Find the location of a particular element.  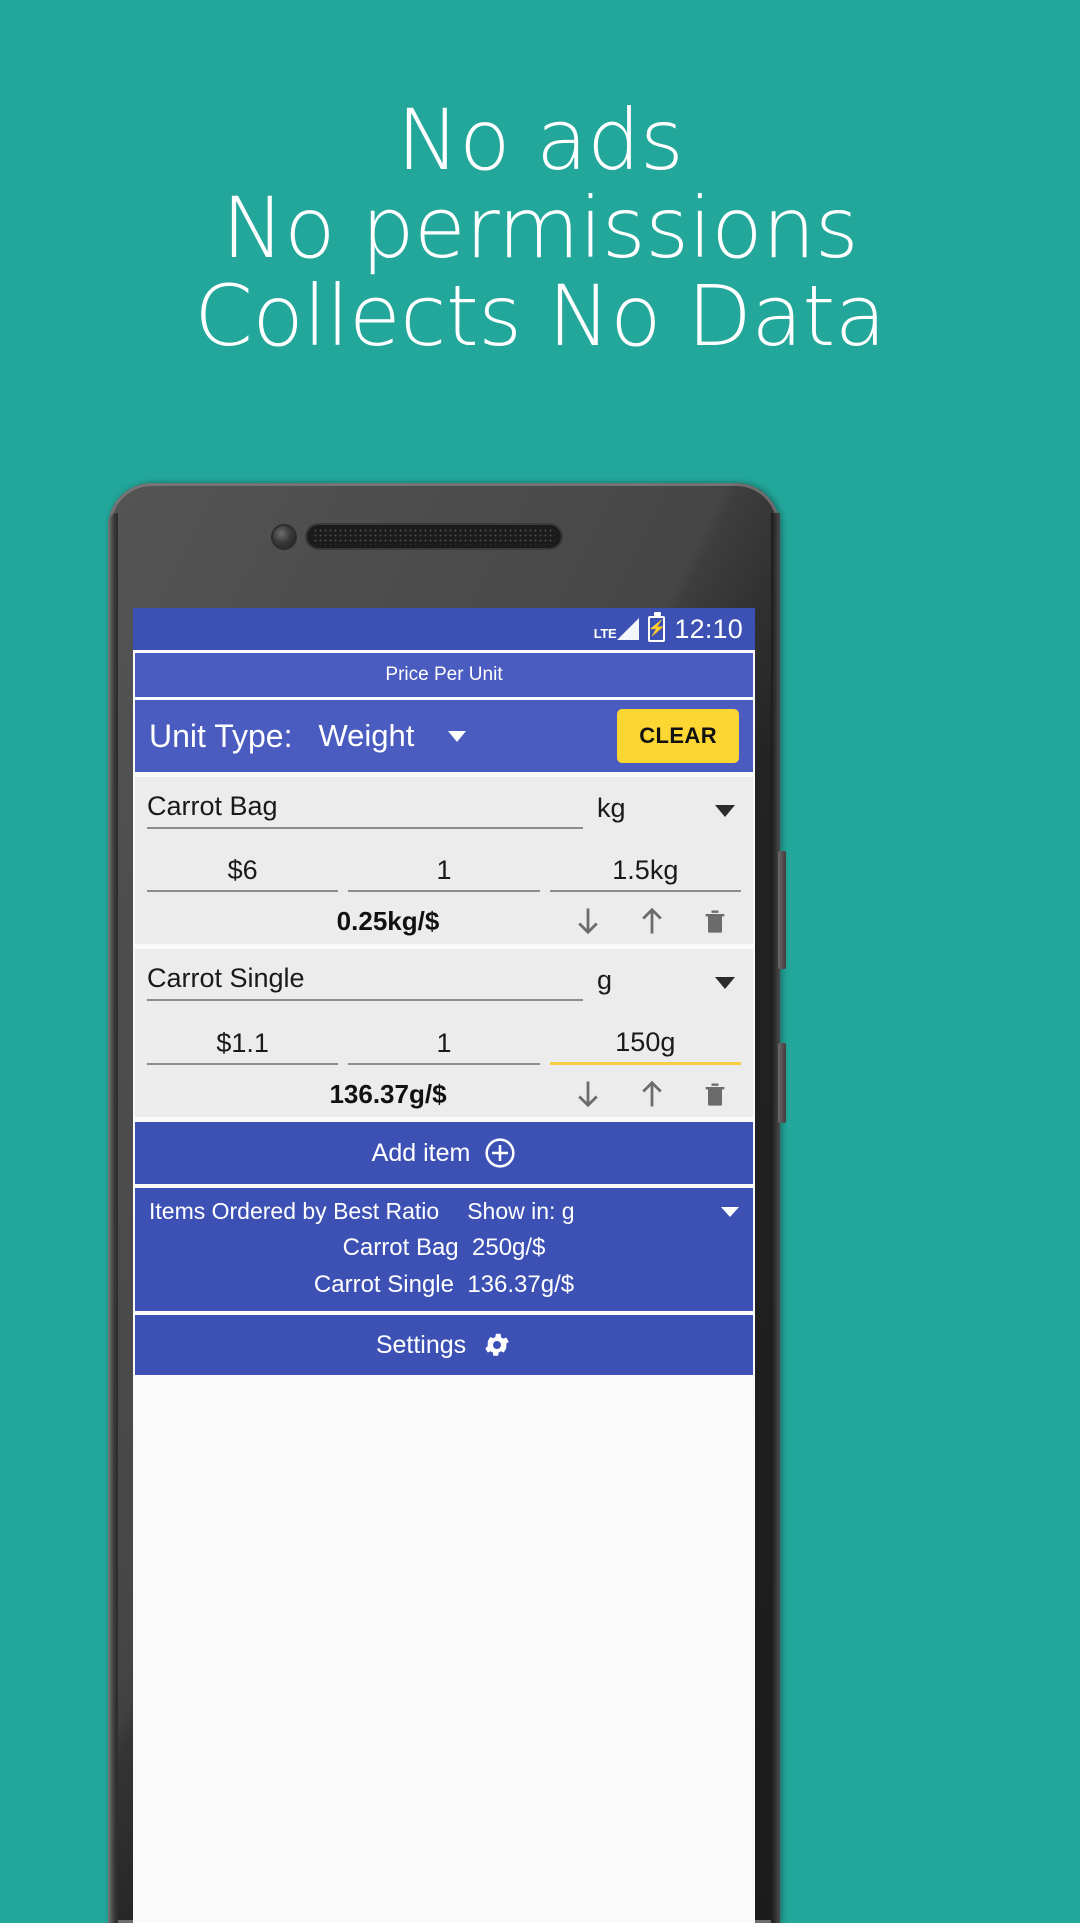

add-item-button: Add item is located at coordinates (444, 1153).